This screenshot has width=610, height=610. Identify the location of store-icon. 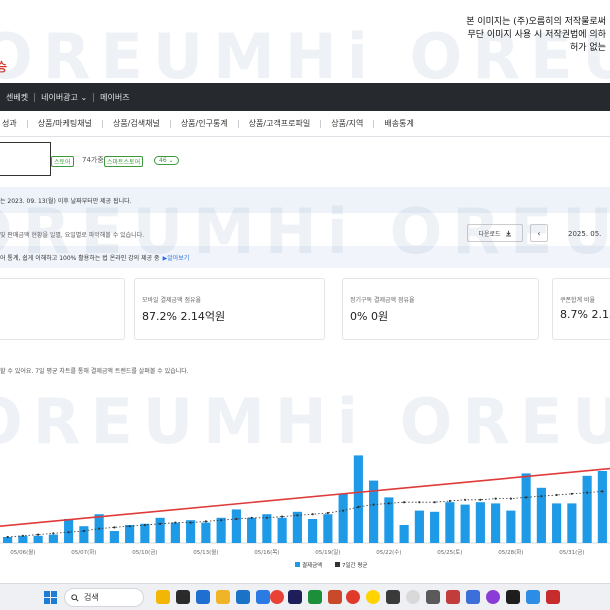
(203, 597).